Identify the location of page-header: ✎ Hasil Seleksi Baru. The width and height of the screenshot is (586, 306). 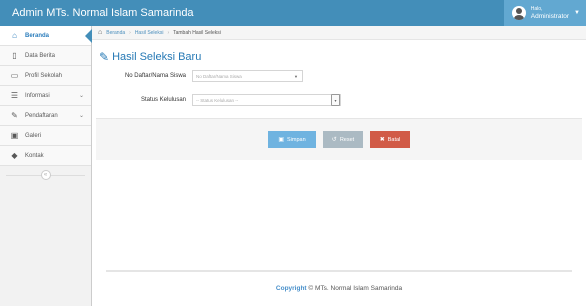
(150, 57).